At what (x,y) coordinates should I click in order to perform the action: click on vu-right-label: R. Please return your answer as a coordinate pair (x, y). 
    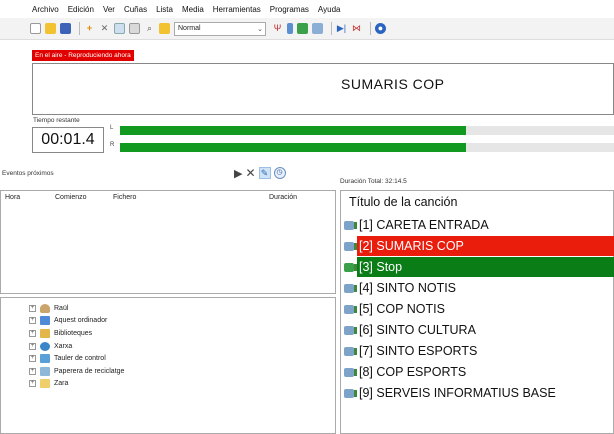
    Looking at the image, I should click on (112, 145).